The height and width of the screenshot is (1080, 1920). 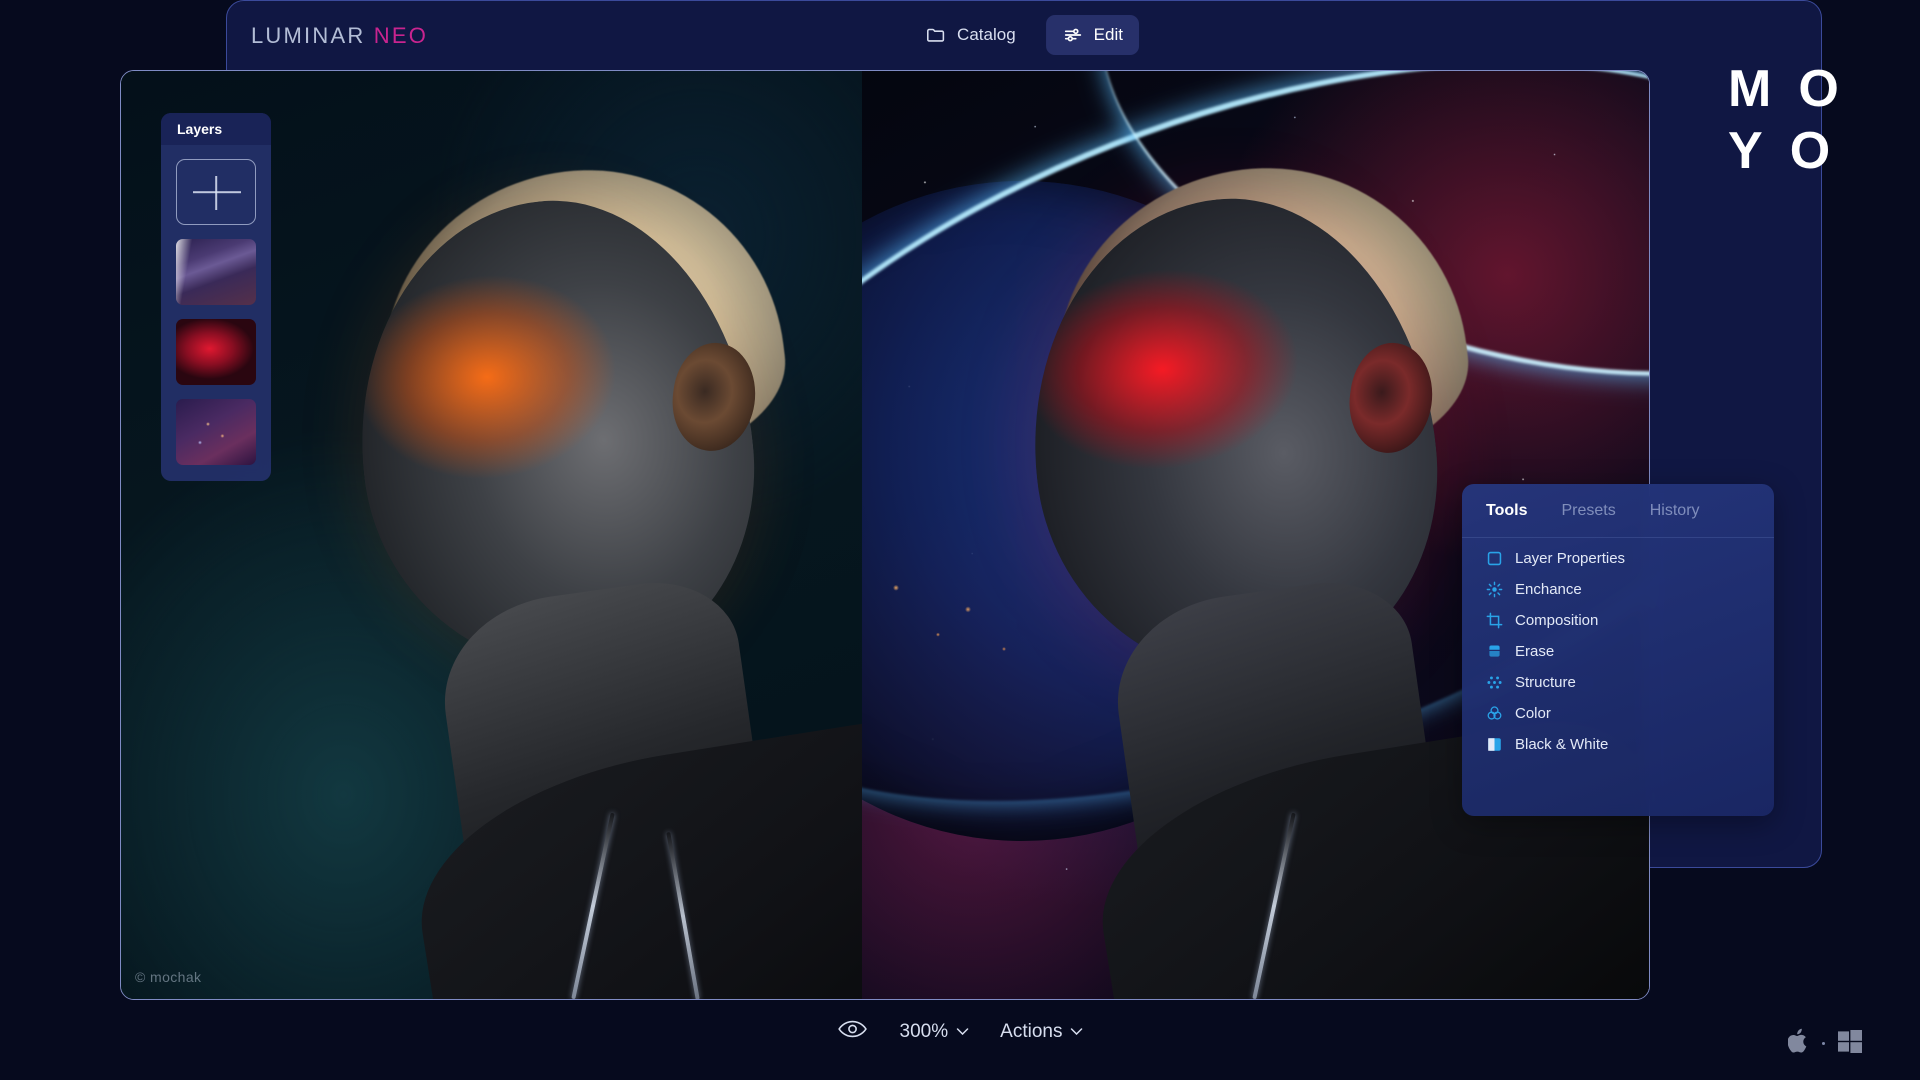 I want to click on layer-thumbnail-earth-night, so click(x=216, y=432).